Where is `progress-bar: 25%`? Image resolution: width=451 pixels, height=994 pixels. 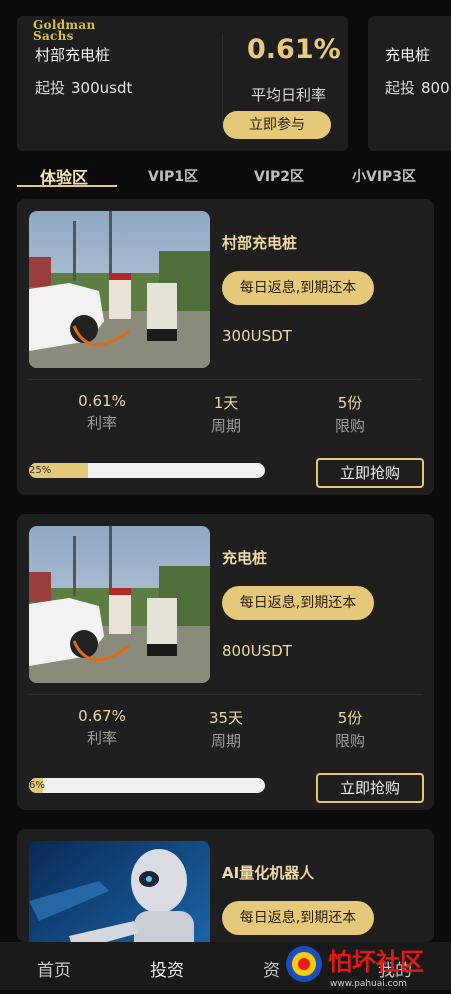
progress-bar: 25% is located at coordinates (147, 470).